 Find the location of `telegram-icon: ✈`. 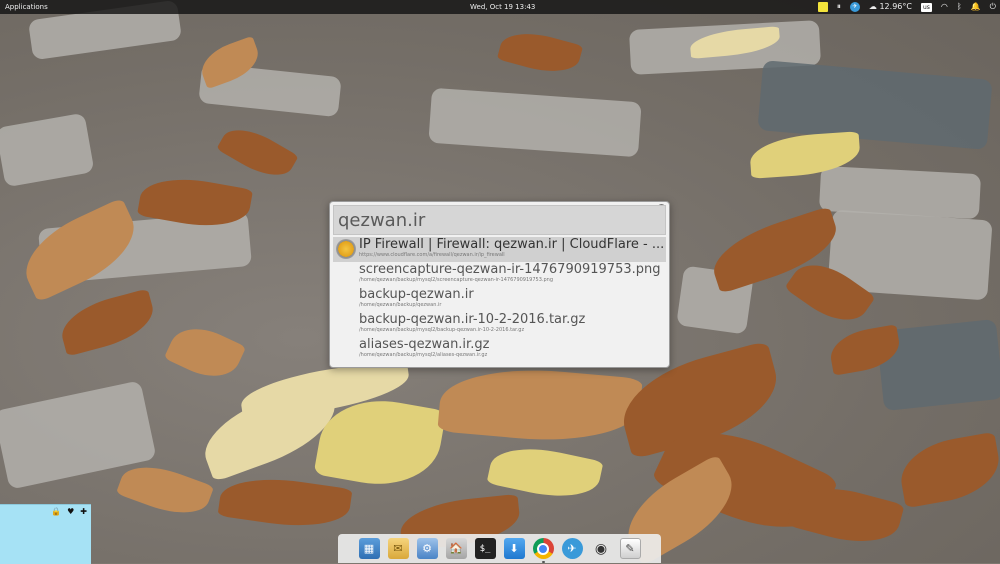

telegram-icon: ✈ is located at coordinates (572, 548).